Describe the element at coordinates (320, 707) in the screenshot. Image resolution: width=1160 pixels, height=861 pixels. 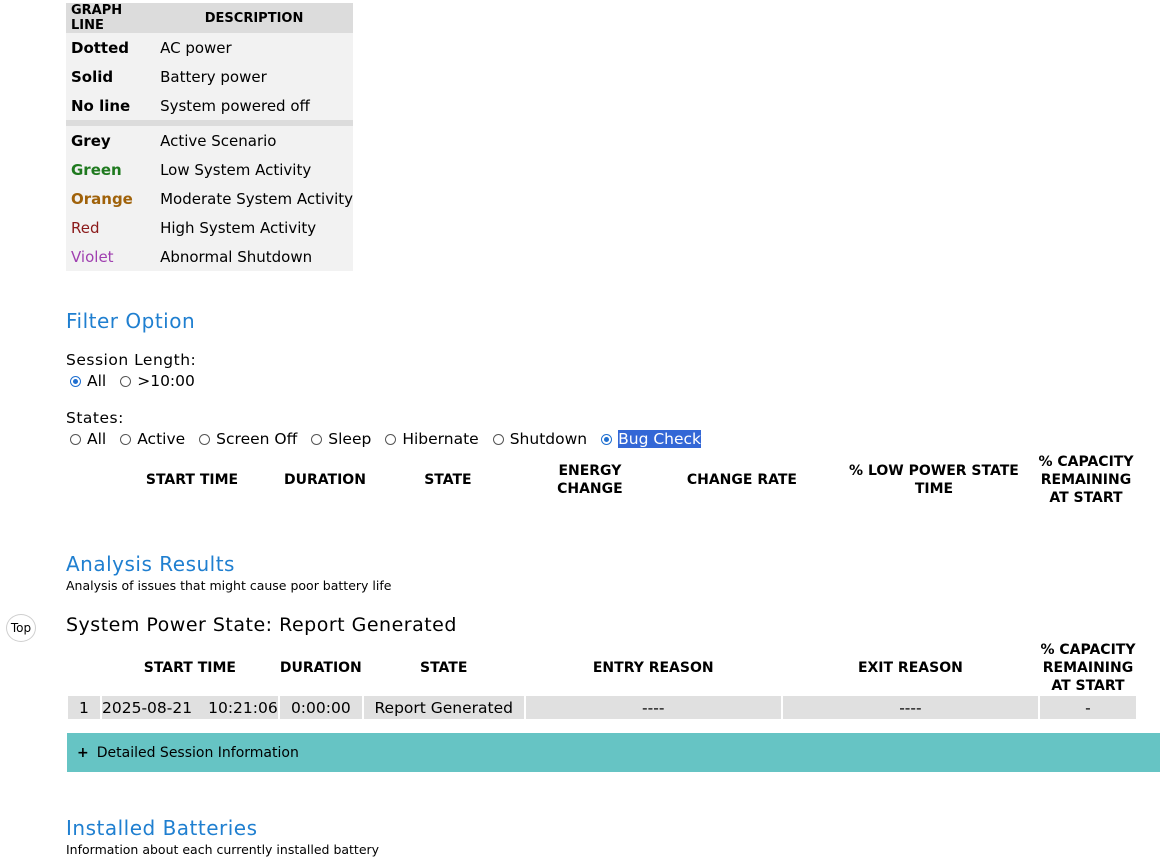
I see `row-duration: 0:00:00` at that location.